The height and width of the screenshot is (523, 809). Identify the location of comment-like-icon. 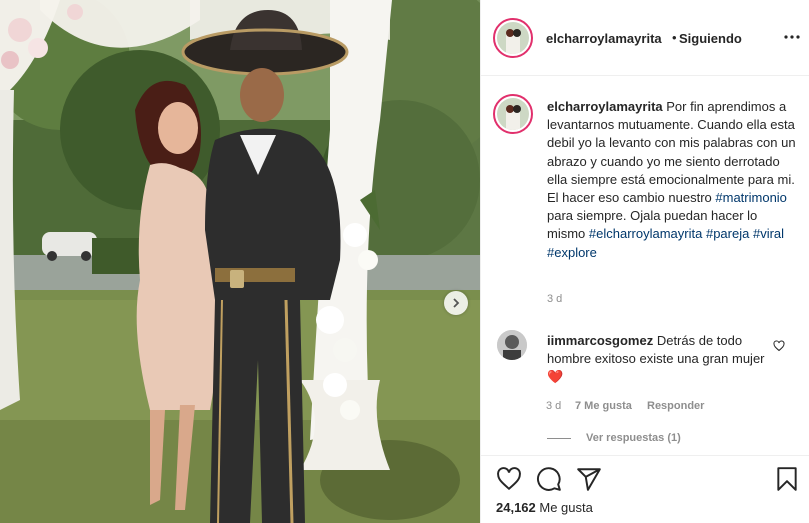
(779, 346).